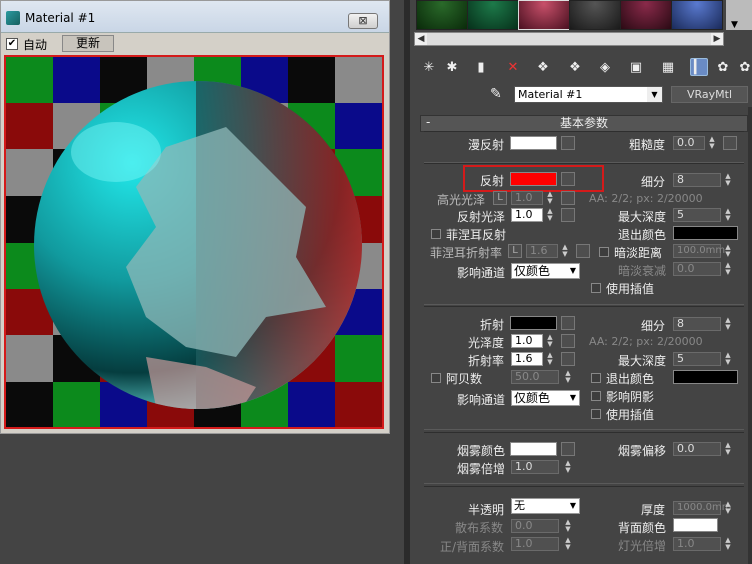 The image size is (752, 564). What do you see at coordinates (550, 198) in the screenshot?
I see `hilight-gloss-spinner: ▲ ▼` at bounding box center [550, 198].